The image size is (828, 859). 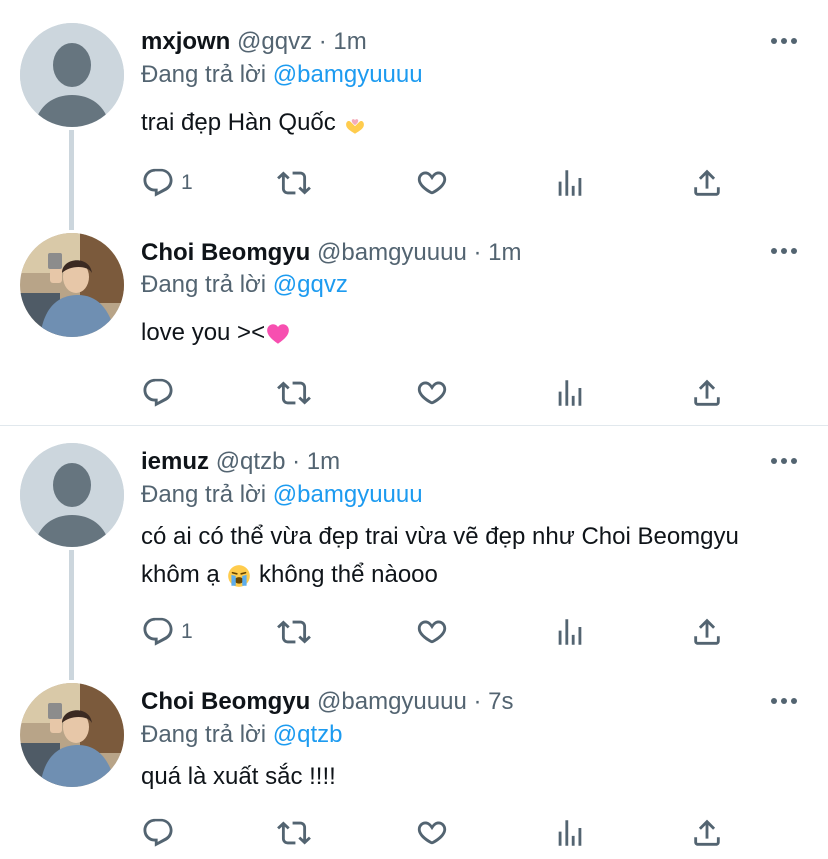 I want to click on heart-hands-emoji-icon, so click(x=355, y=124).